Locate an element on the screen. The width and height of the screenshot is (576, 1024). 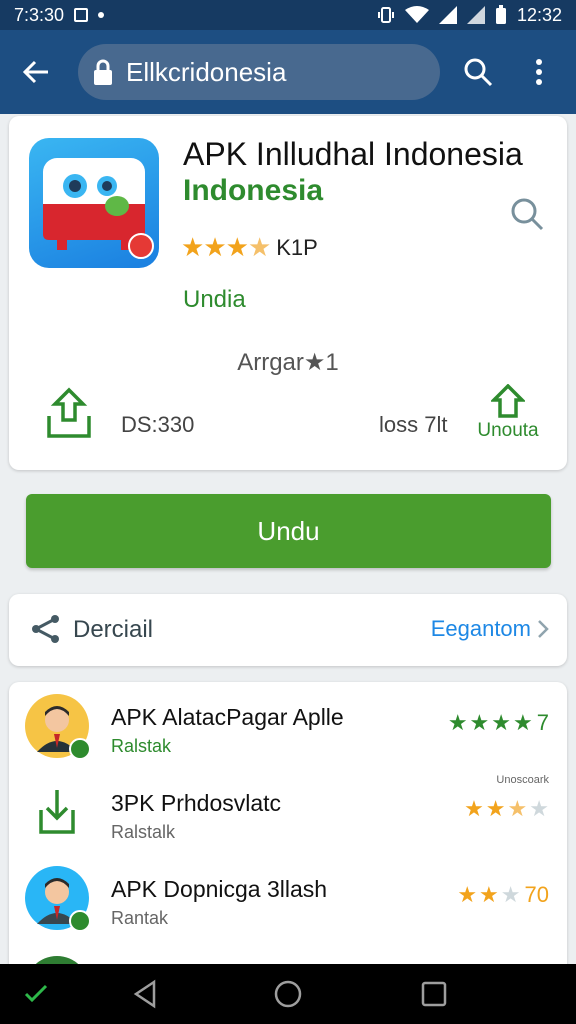
vibrate-icon is located at coordinates (385, 15).